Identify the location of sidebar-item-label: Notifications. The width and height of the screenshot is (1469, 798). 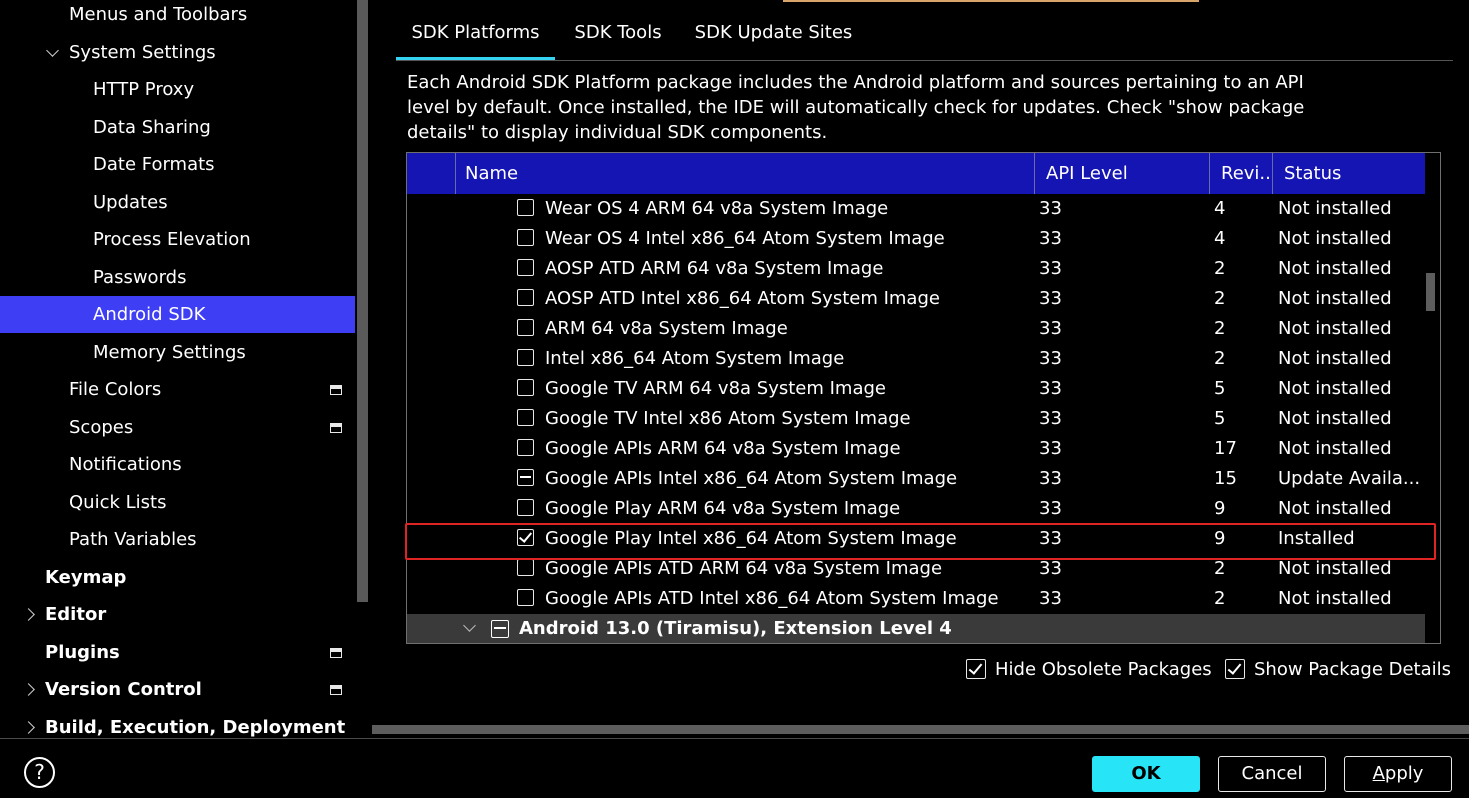
(125, 464).